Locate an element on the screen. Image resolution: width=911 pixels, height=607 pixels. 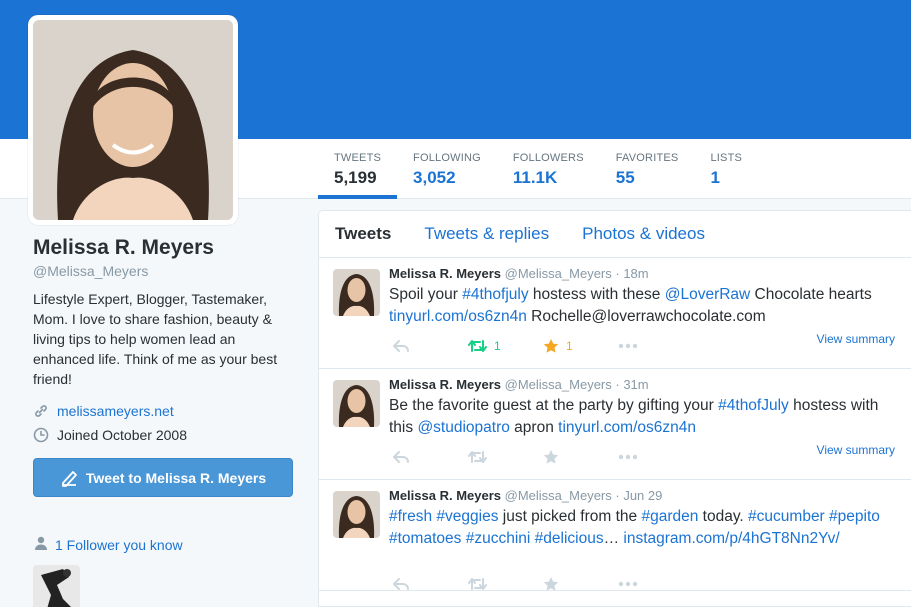
timeline-tabs: Tweets Tweets & replies Photos & videos is located at coordinates (615, 234).